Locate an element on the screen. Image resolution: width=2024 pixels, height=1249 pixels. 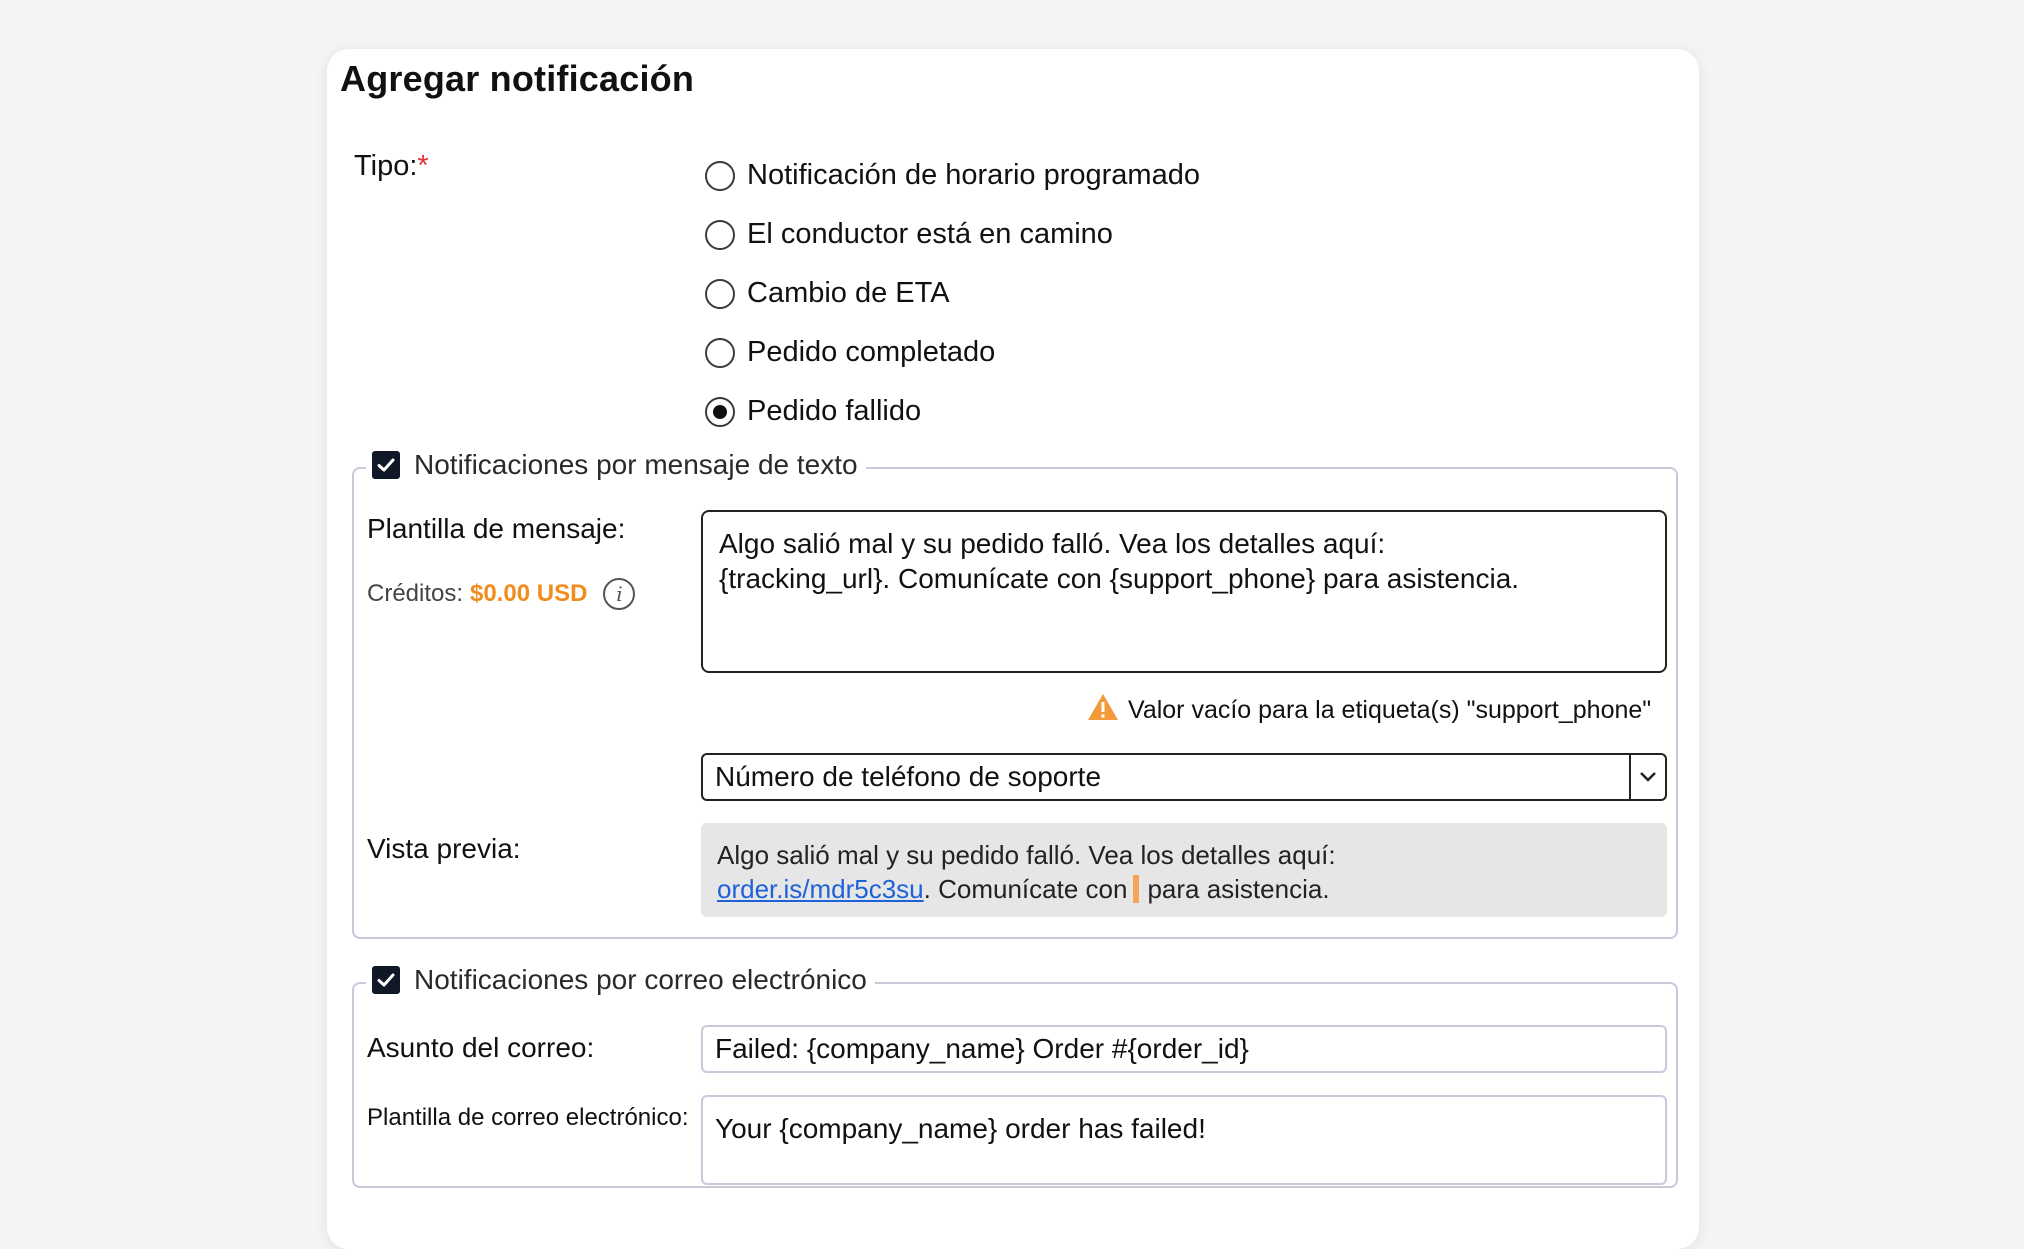
email-subject-input: Failed: {company_name} Order #{order_id} is located at coordinates (1184, 1049).